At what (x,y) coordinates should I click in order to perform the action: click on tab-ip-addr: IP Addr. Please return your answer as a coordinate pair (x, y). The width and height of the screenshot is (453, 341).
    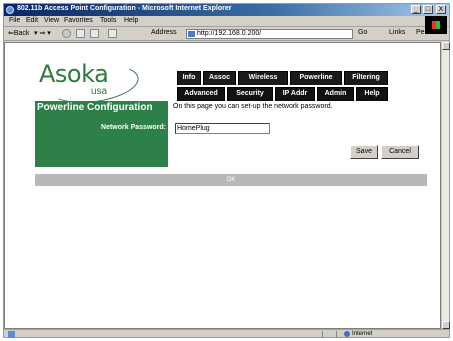
    Looking at the image, I should click on (295, 94).